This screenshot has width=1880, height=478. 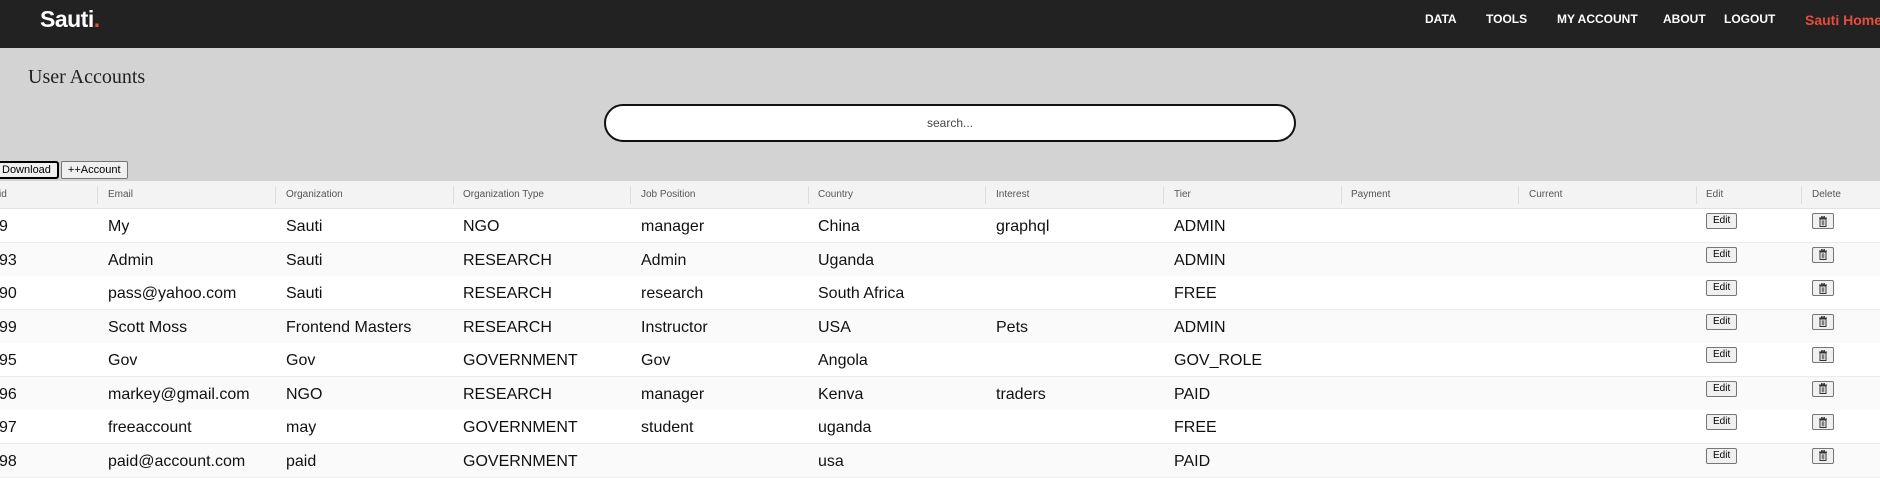 I want to click on column-header-interest: Interest, so click(x=1012, y=194).